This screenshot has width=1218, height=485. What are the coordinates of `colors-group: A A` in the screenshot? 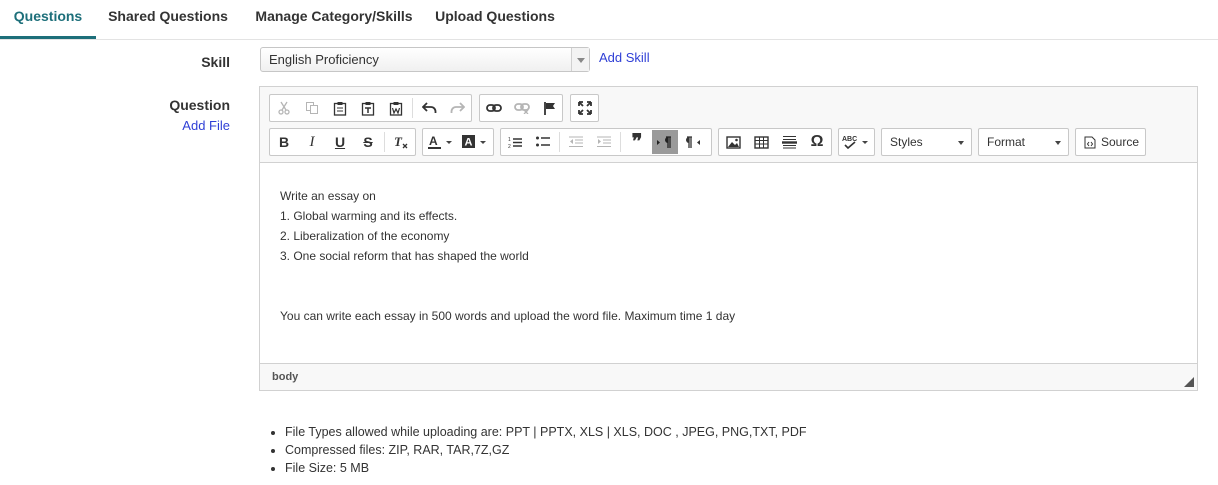 It's located at (458, 142).